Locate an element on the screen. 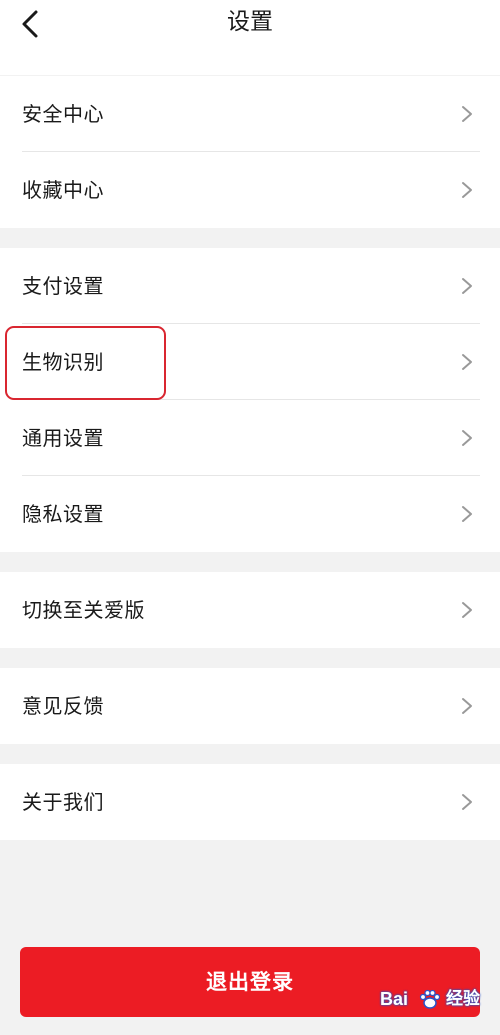 This screenshot has height=1035, width=500. settings-item-label: 切换至关爱版 is located at coordinates (83, 610).